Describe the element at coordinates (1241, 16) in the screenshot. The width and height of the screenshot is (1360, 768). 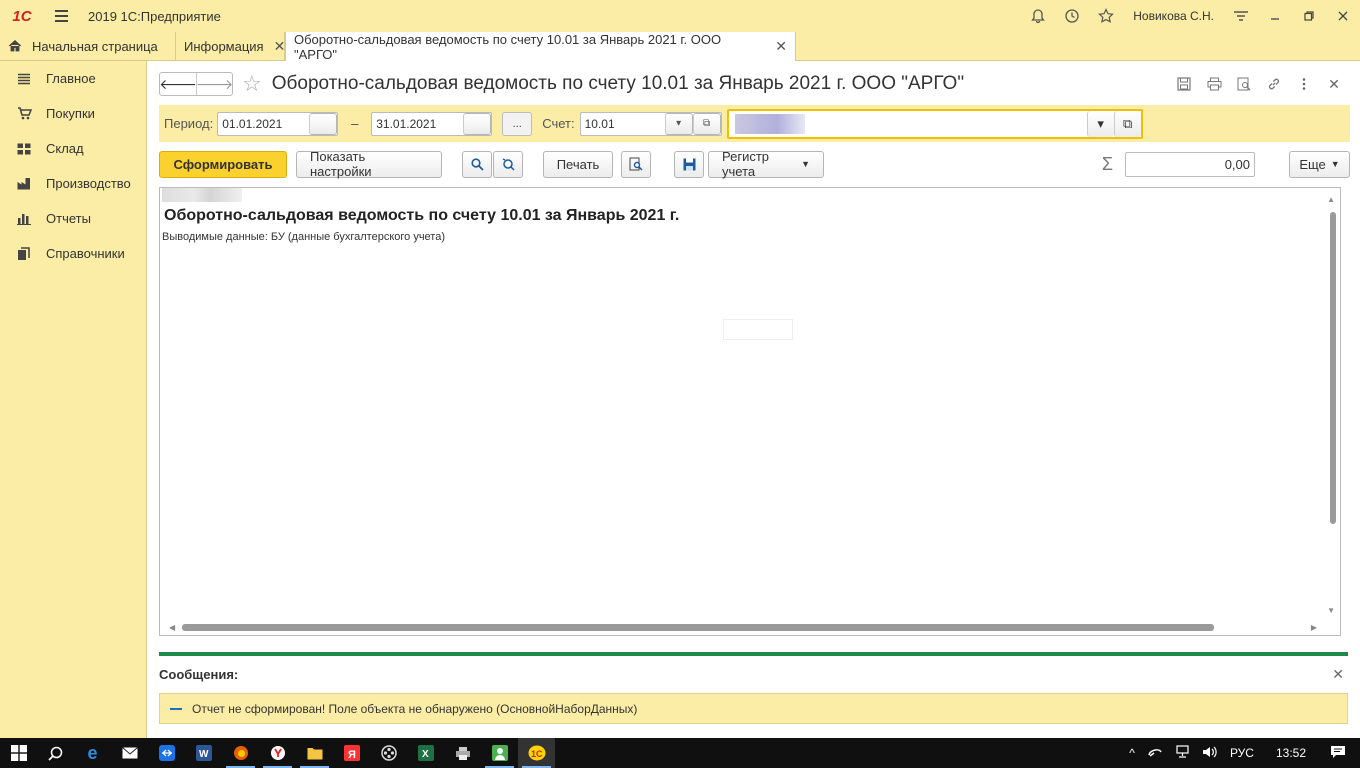
I see `settings-lines-icon` at that location.